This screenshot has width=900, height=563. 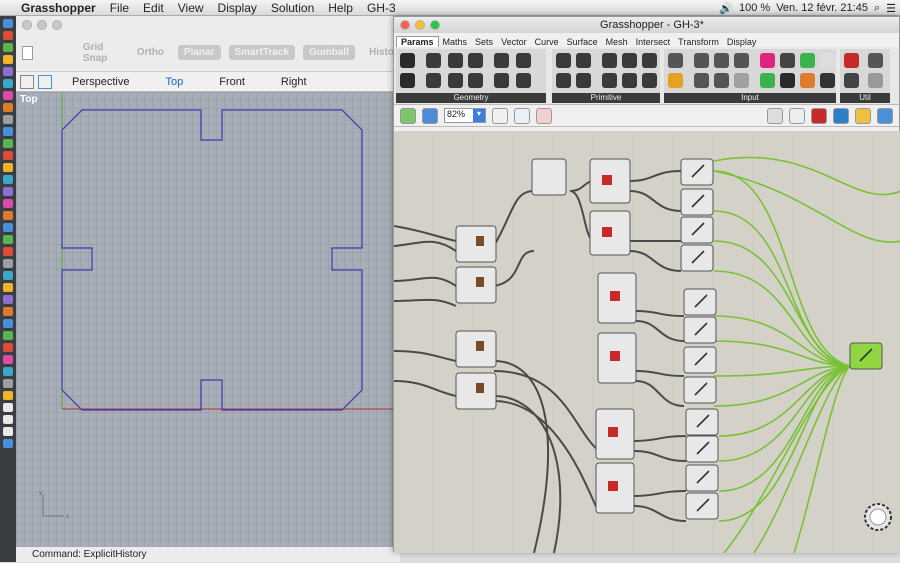 What do you see at coordinates (649, 80) in the screenshot?
I see `guid-param-icon` at bounding box center [649, 80].